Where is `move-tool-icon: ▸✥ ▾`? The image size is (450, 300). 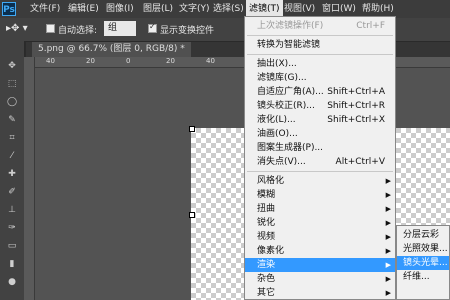 move-tool-icon: ▸✥ ▾ is located at coordinates (17, 28).